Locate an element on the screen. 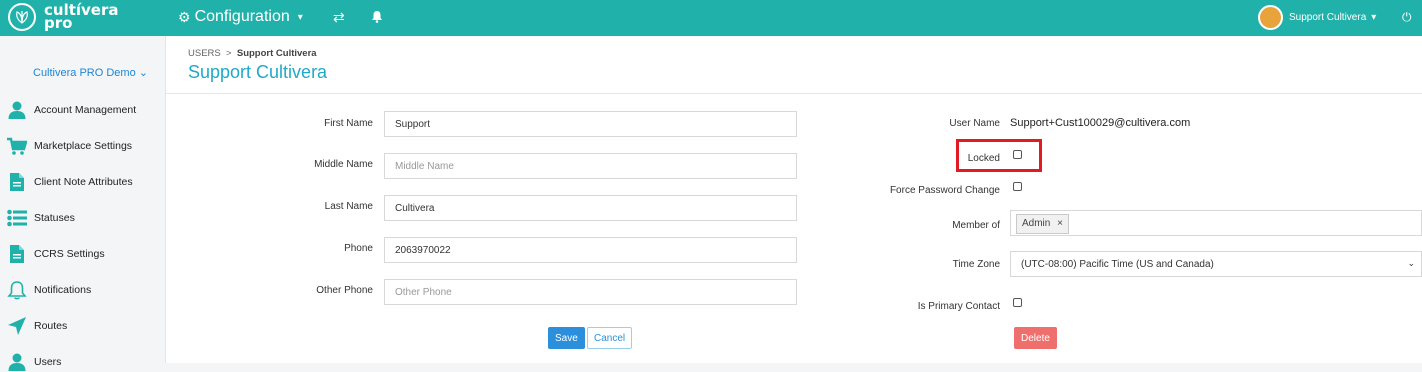  other-phone-input: Other Phone is located at coordinates (590, 292).